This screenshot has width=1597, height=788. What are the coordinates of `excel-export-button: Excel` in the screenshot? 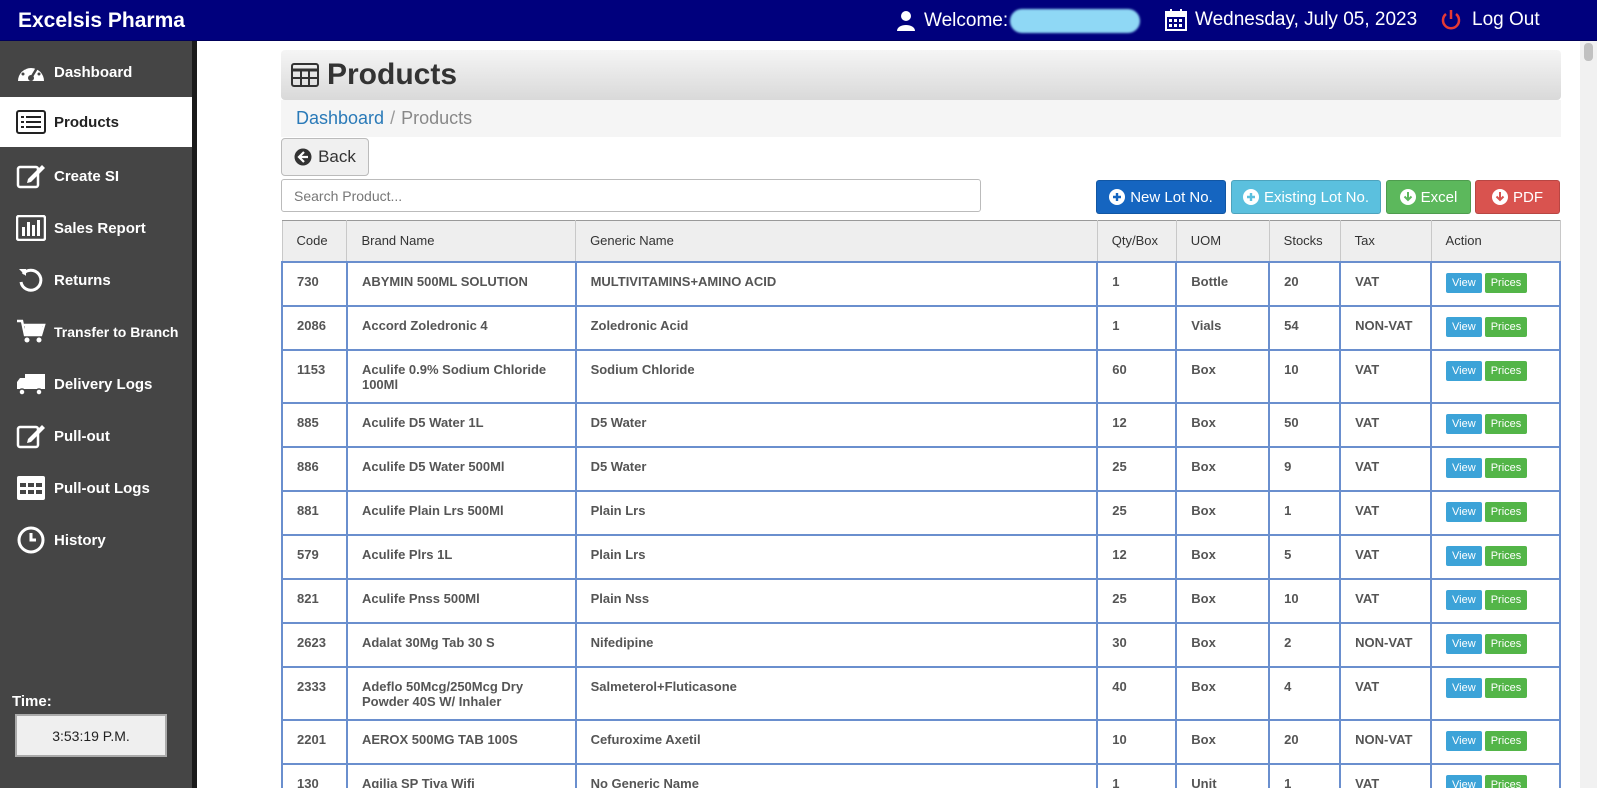 It's located at (1428, 197).